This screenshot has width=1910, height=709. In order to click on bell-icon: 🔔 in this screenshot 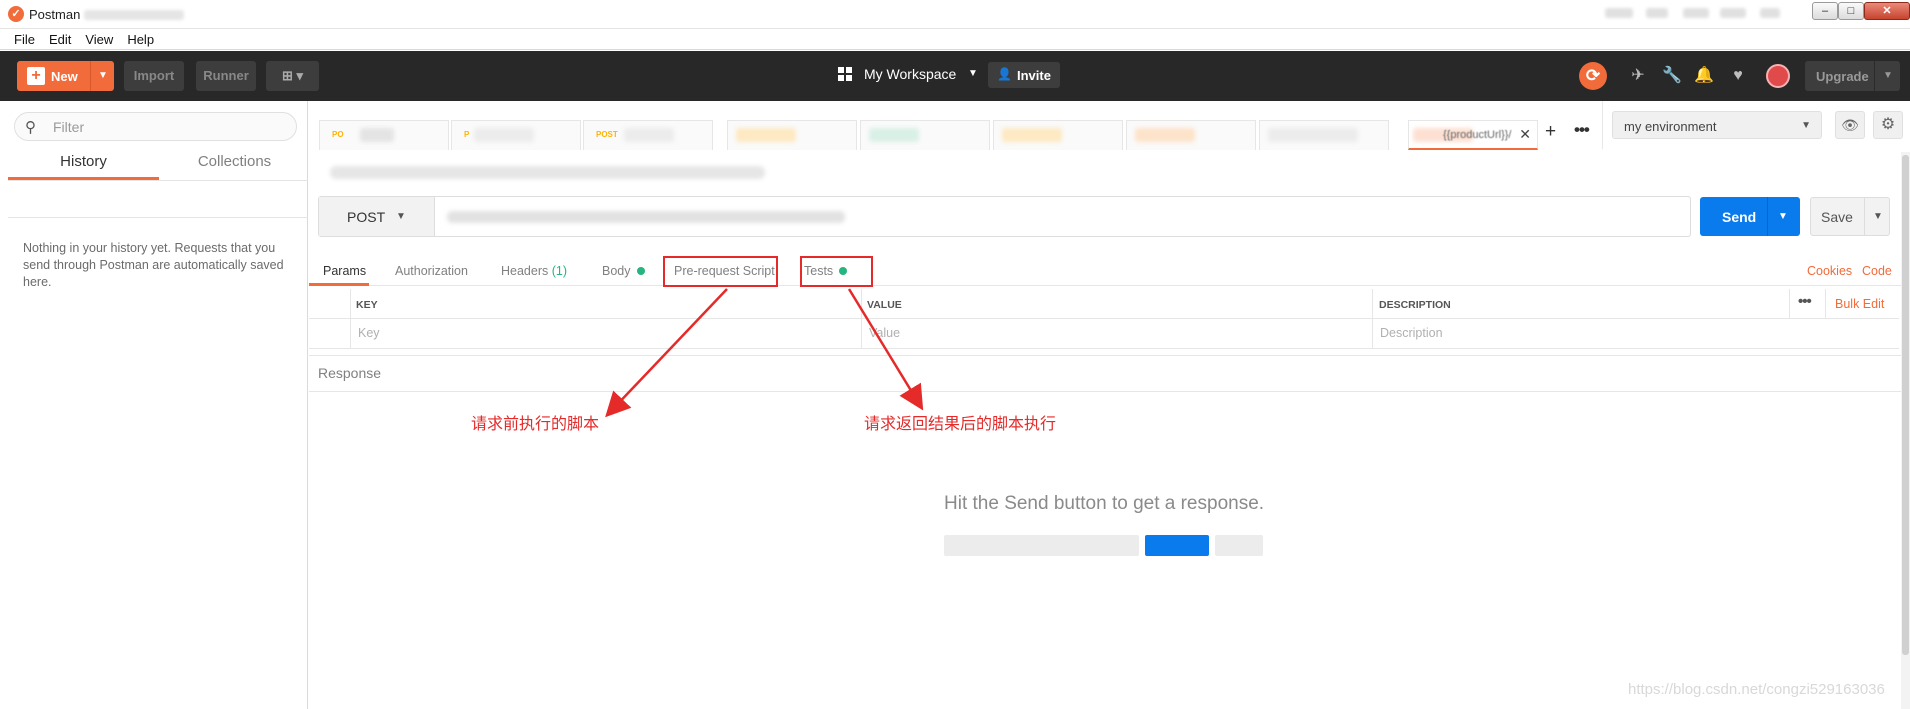, I will do `click(1704, 76)`.